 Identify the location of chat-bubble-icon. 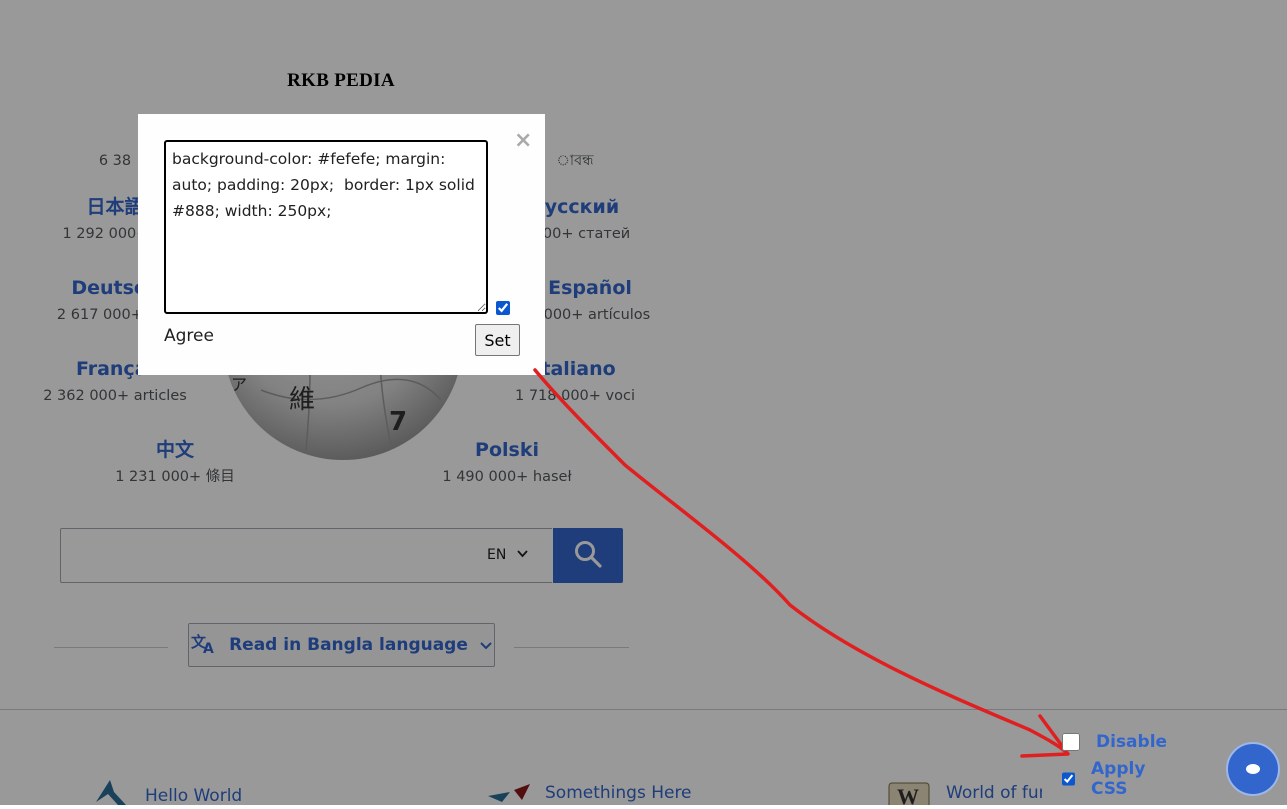
(1253, 769).